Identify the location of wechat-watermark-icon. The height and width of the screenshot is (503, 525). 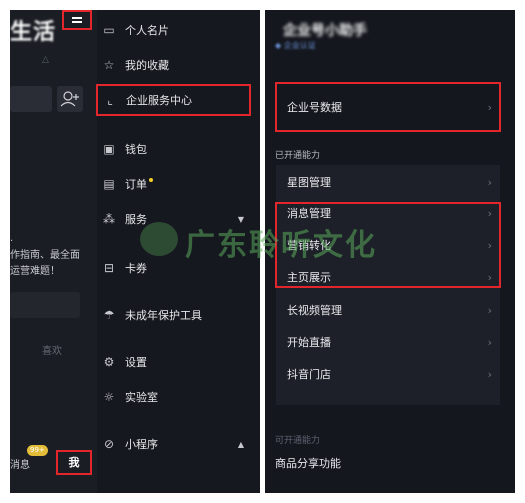
(159, 239).